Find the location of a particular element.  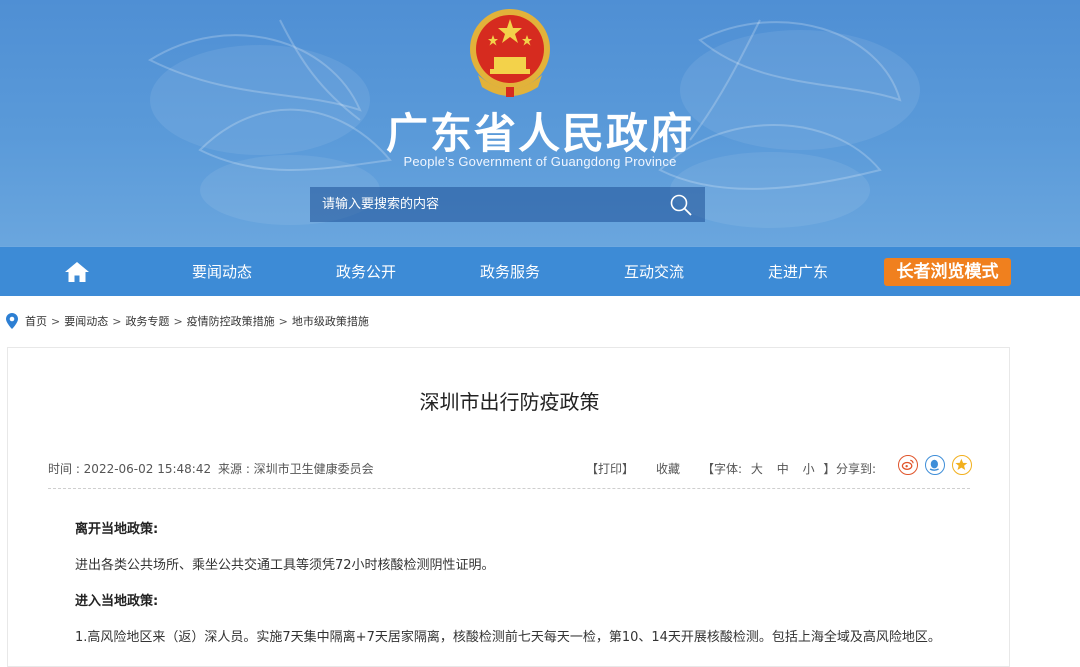

favorite-link: 收藏 is located at coordinates (668, 468).